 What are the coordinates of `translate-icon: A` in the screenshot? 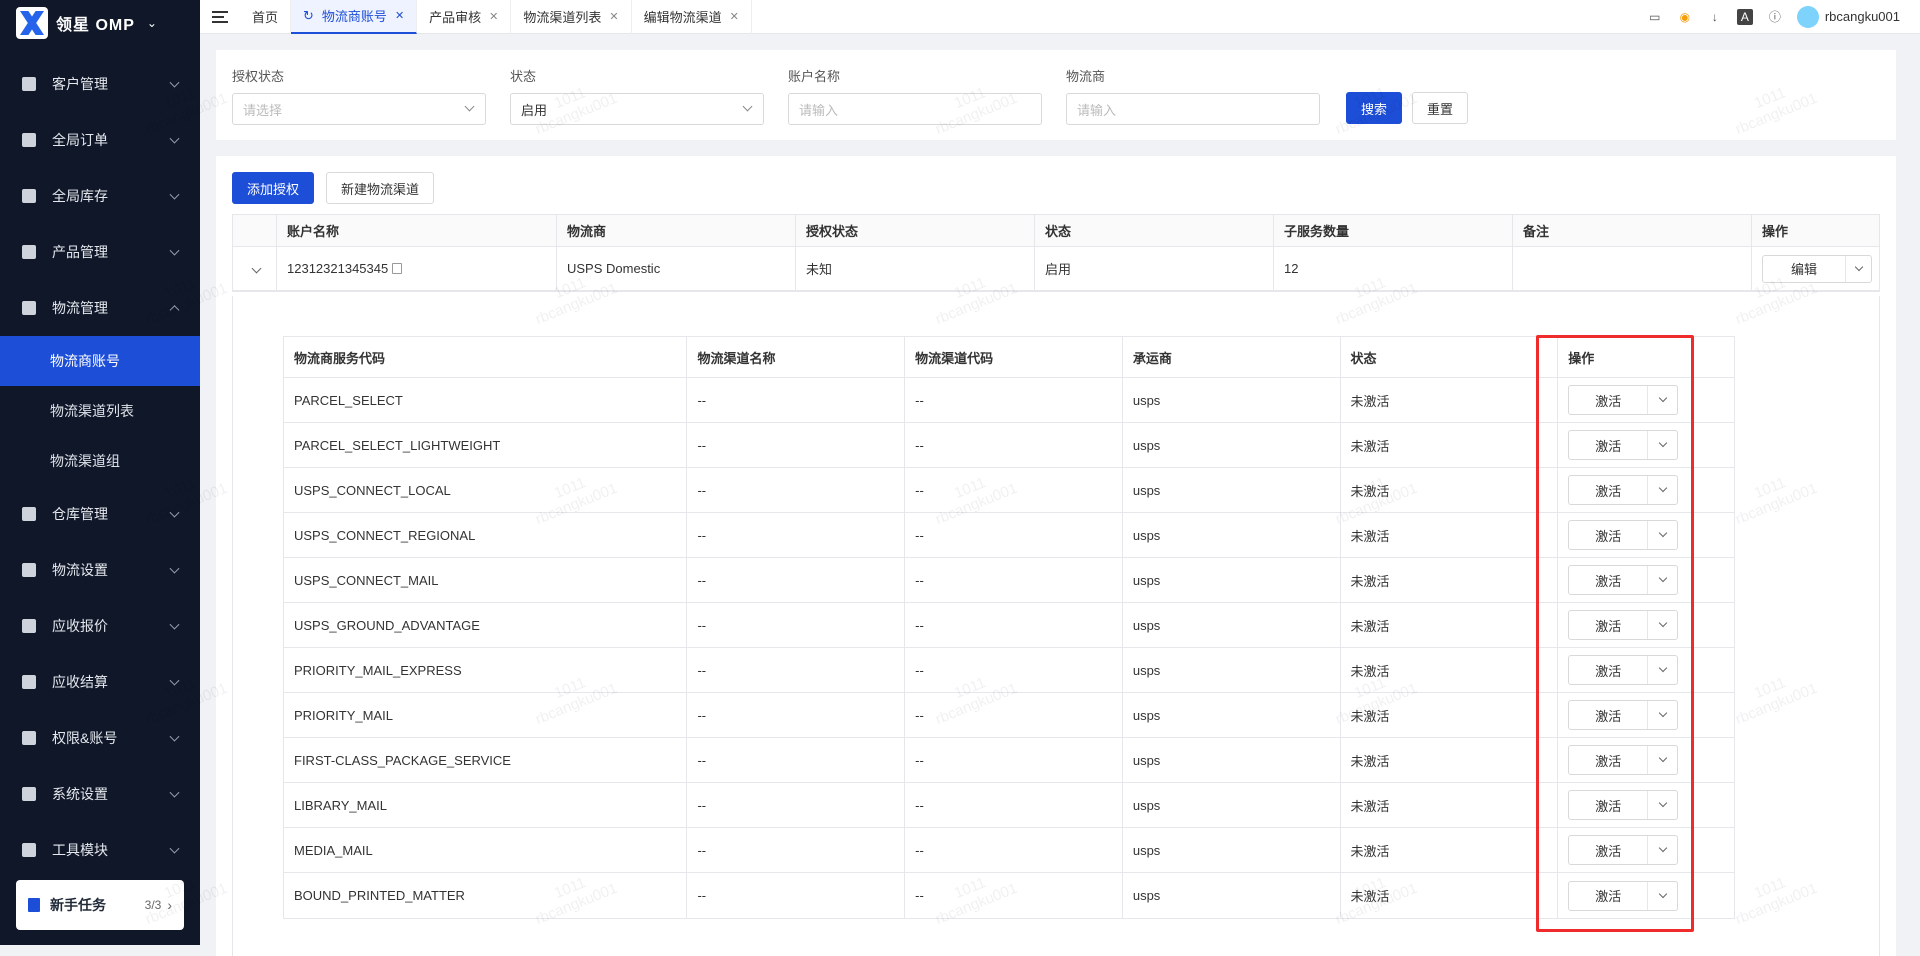 It's located at (1744, 16).